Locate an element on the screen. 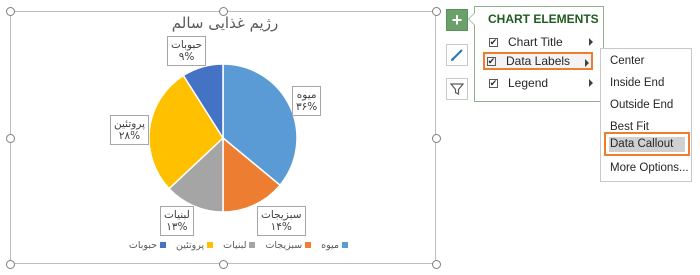 The image size is (700, 275). menu-item-outside-end: Outside End is located at coordinates (641, 105).